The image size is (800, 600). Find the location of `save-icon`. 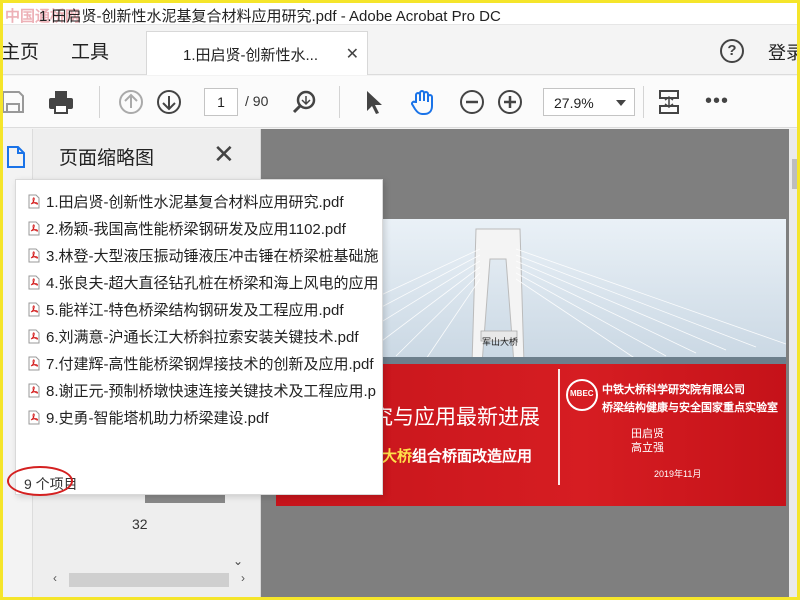

save-icon is located at coordinates (15, 102).